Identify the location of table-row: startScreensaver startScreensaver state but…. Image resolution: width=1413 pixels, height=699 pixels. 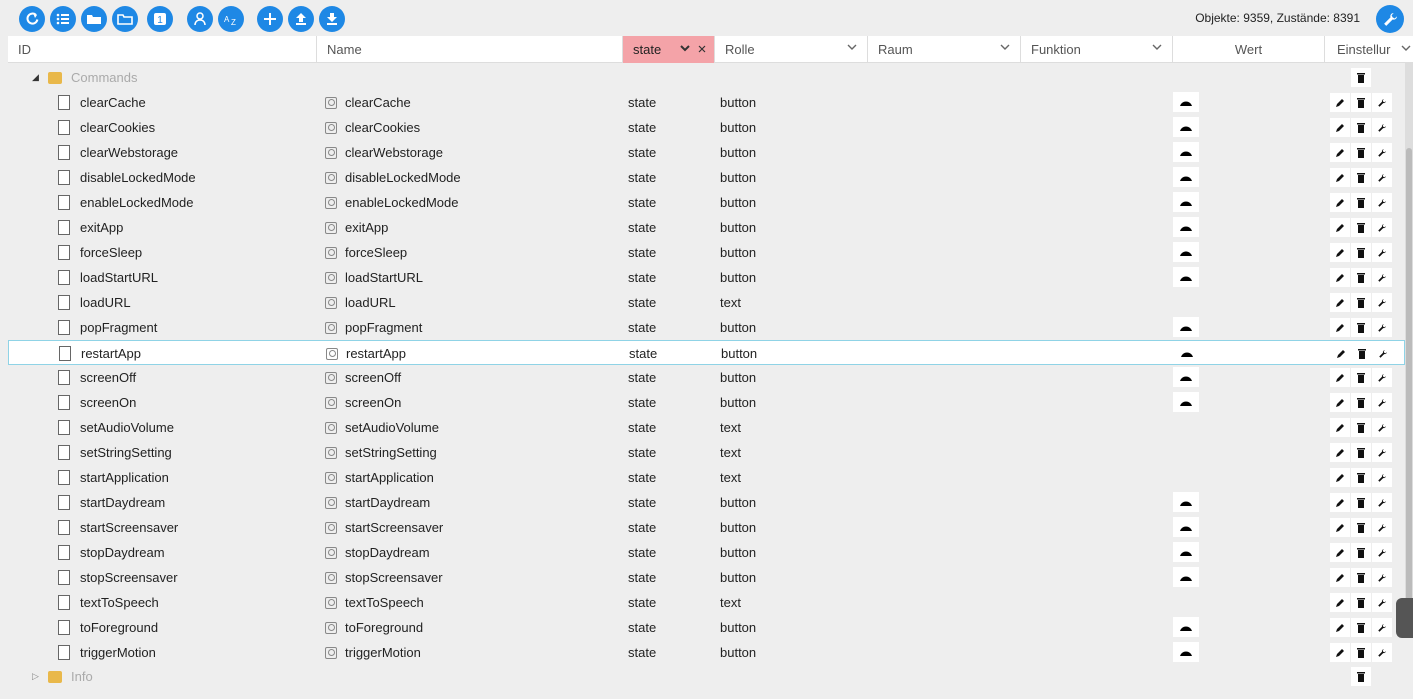
(706, 527).